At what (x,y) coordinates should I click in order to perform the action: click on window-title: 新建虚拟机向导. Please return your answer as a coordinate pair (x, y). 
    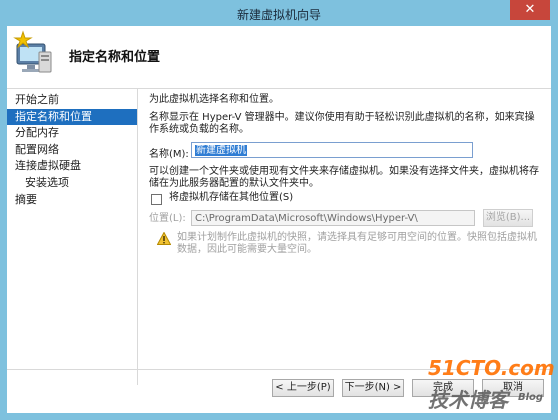
    Looking at the image, I should click on (278, 15).